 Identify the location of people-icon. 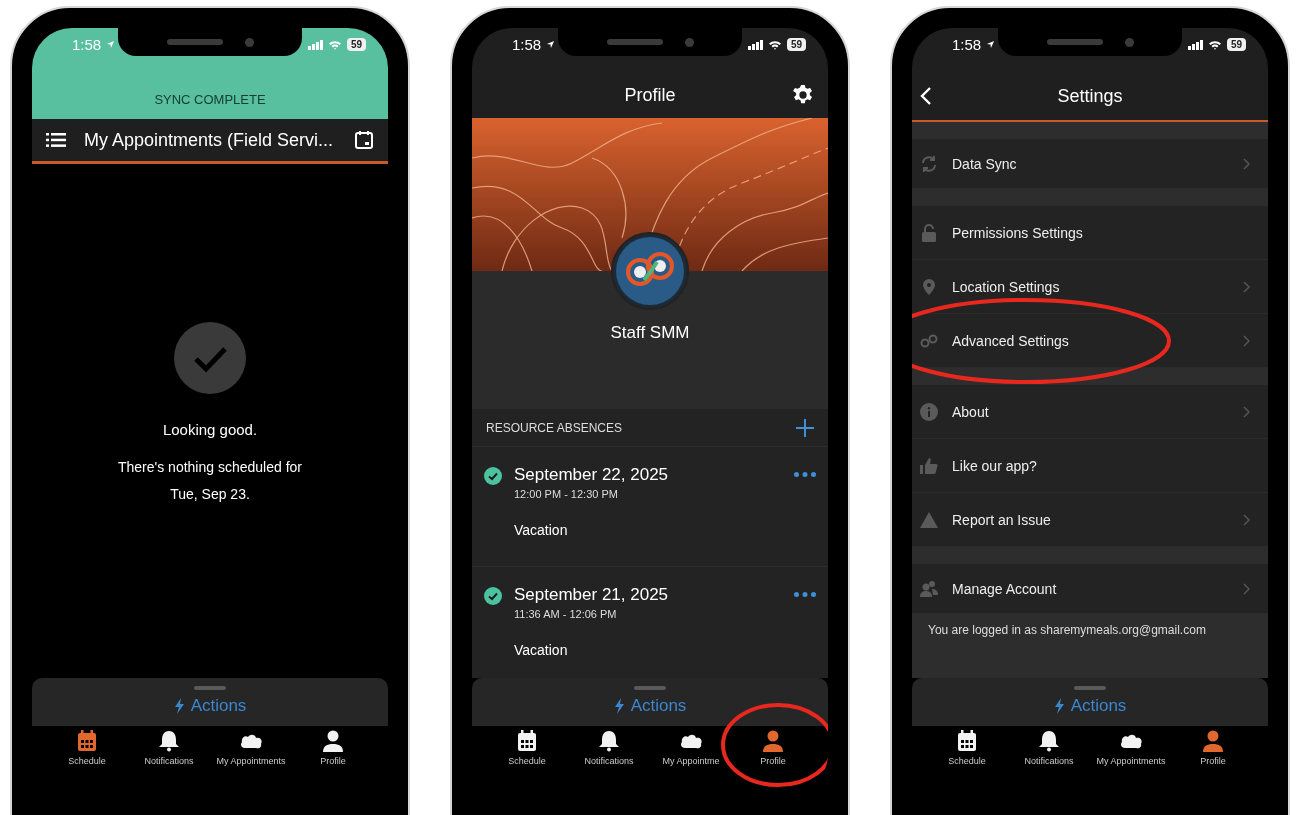
(929, 588).